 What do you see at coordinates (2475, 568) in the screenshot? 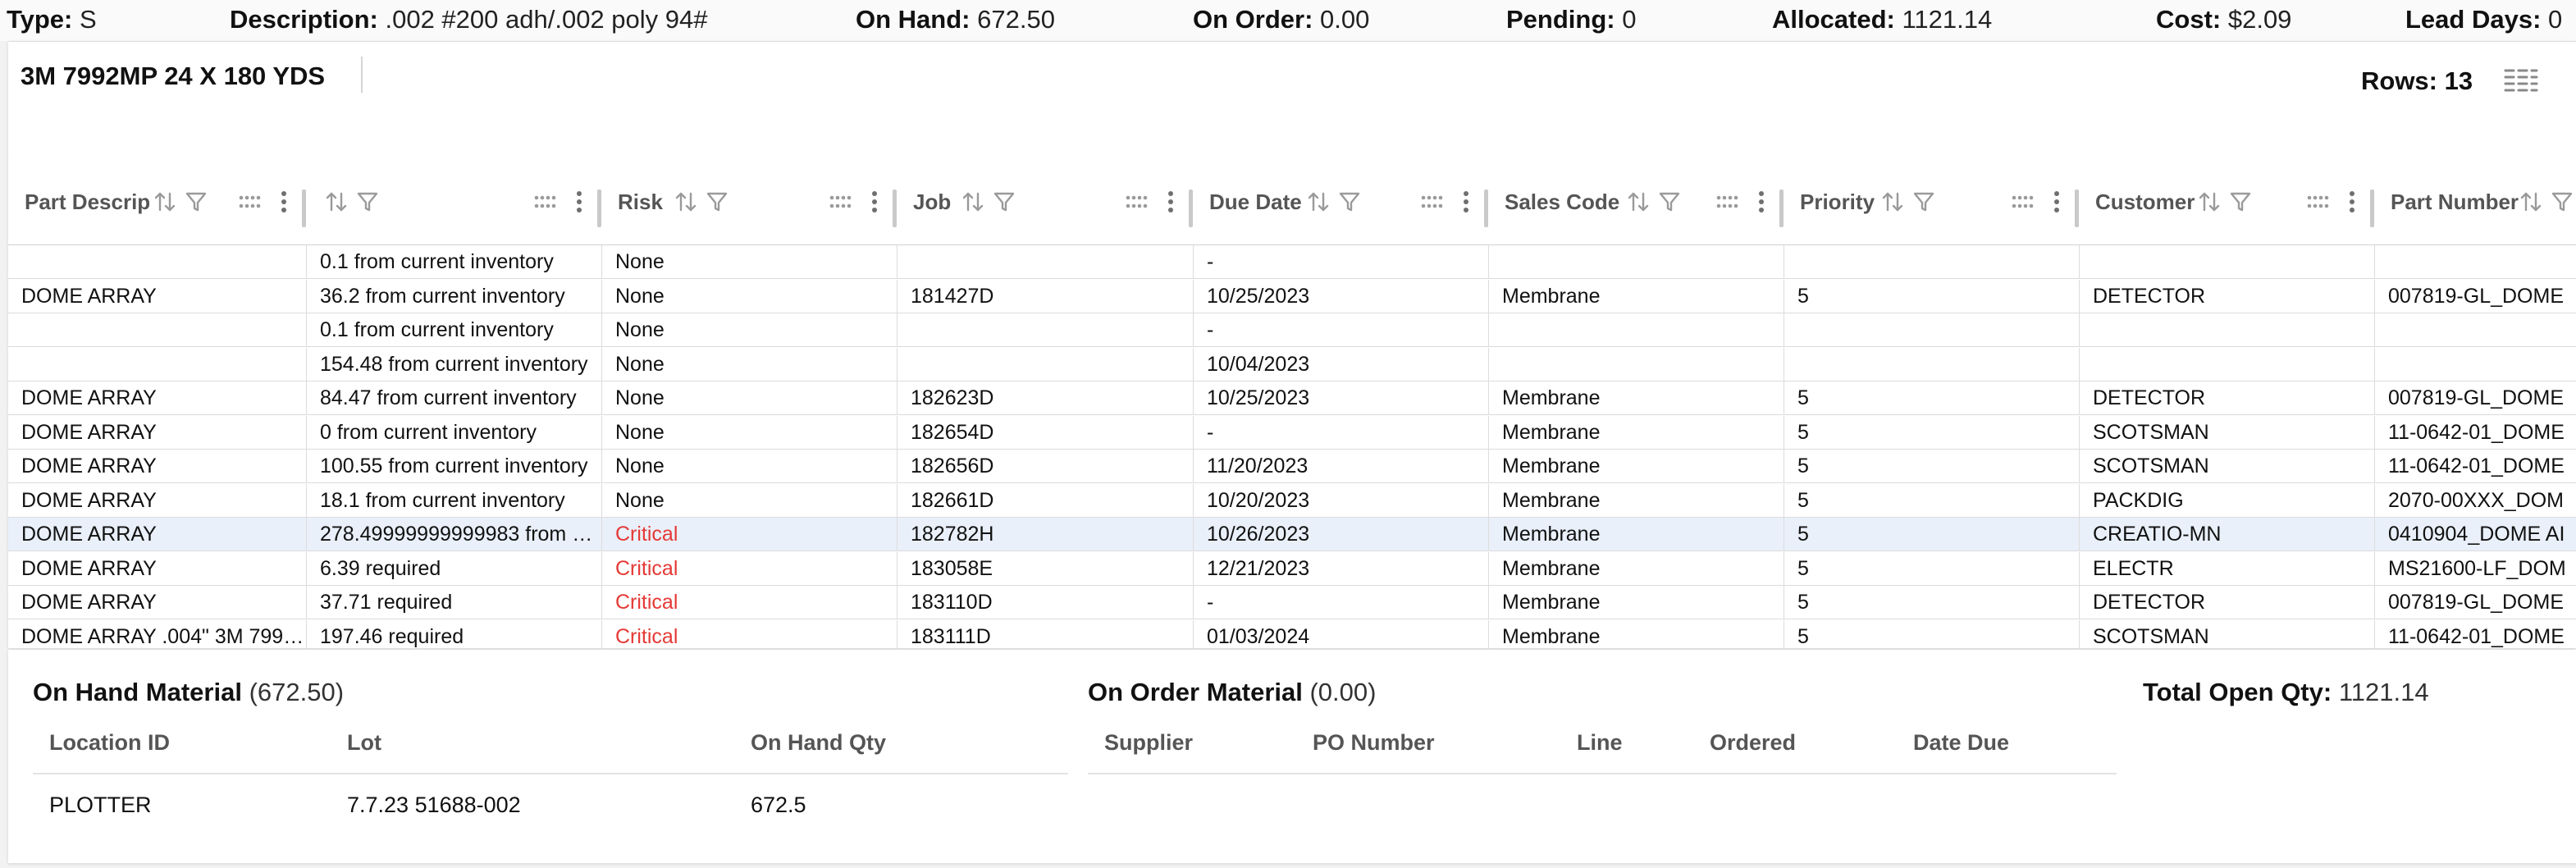
I see `cell-part-number: MS21600-LF_DOM` at bounding box center [2475, 568].